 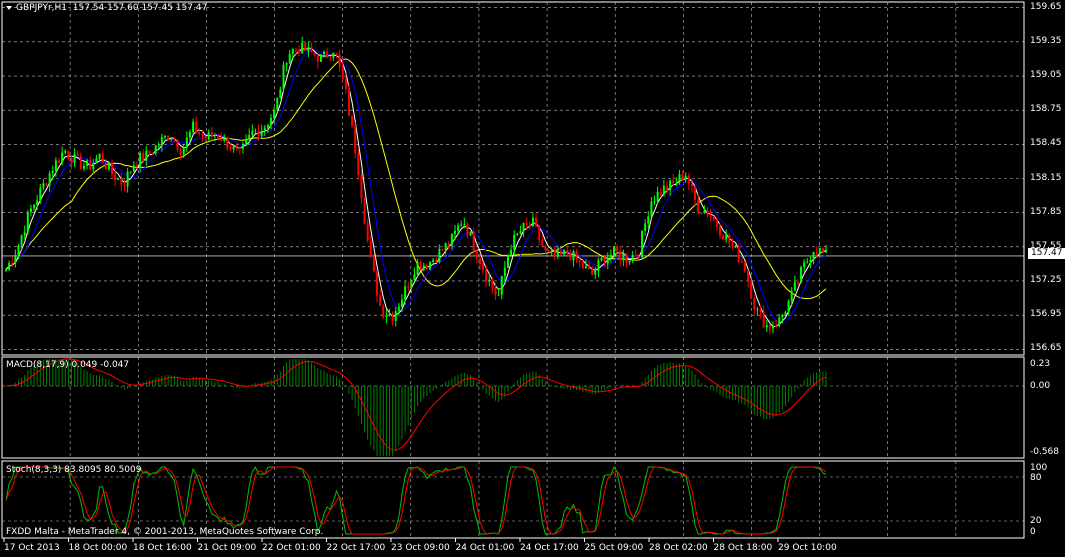 I want to click on price-axis-label: 158.75, so click(x=1046, y=109).